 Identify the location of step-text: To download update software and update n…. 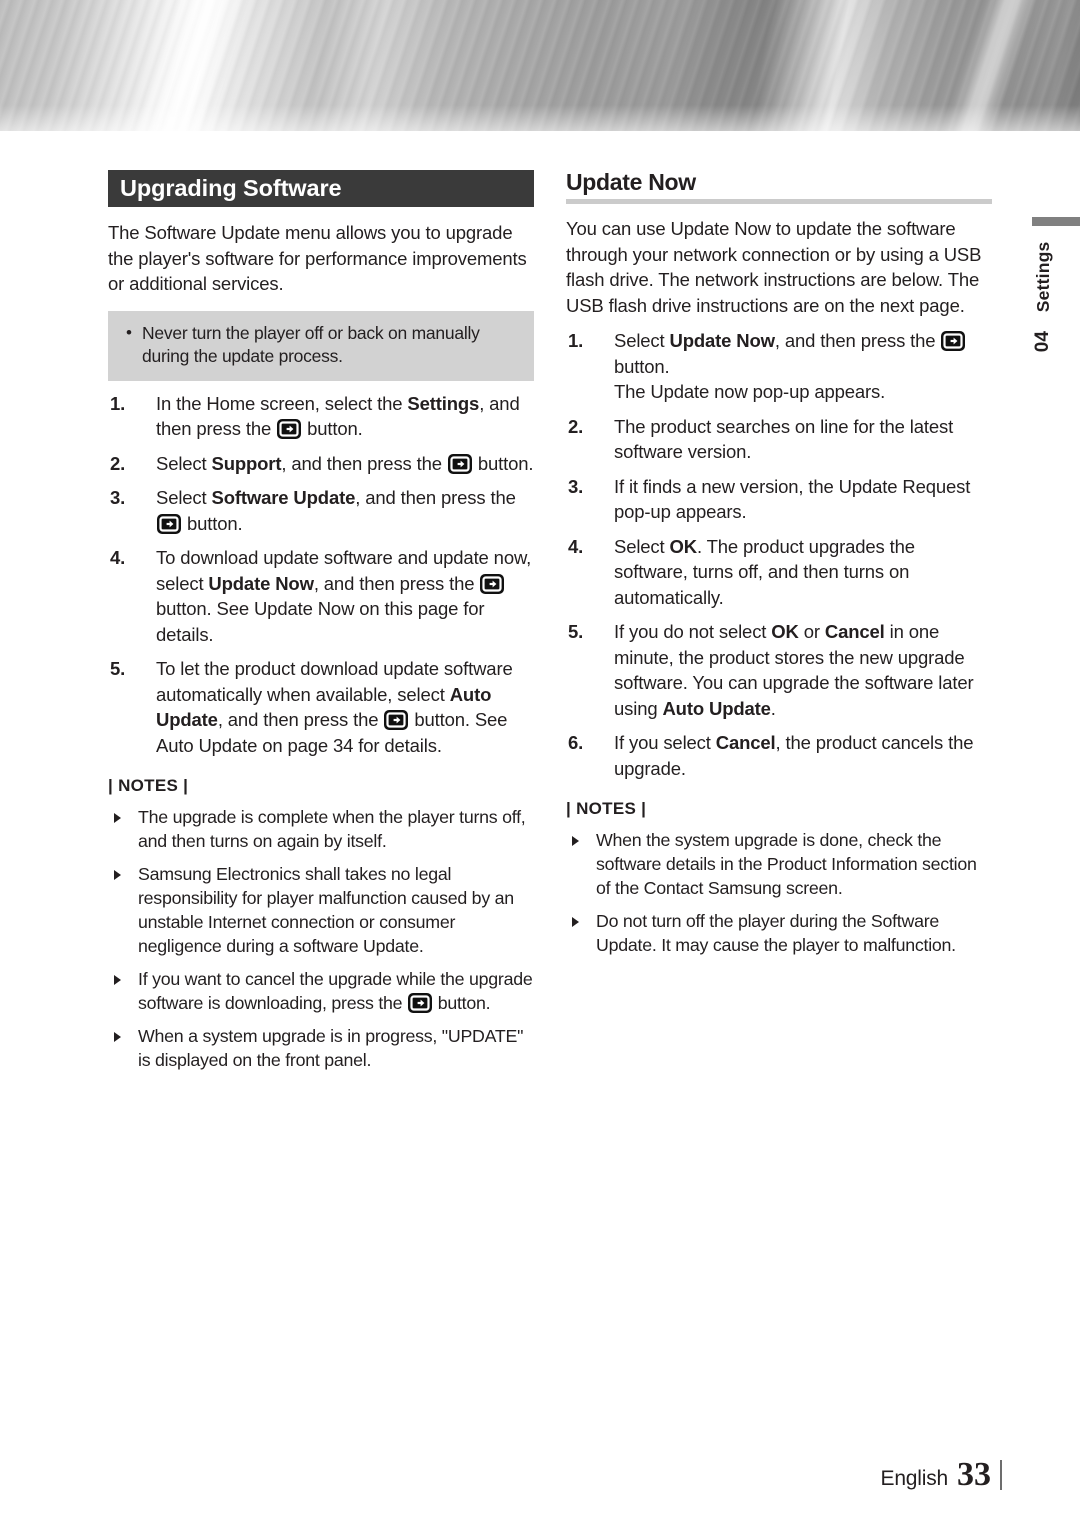
(344, 596).